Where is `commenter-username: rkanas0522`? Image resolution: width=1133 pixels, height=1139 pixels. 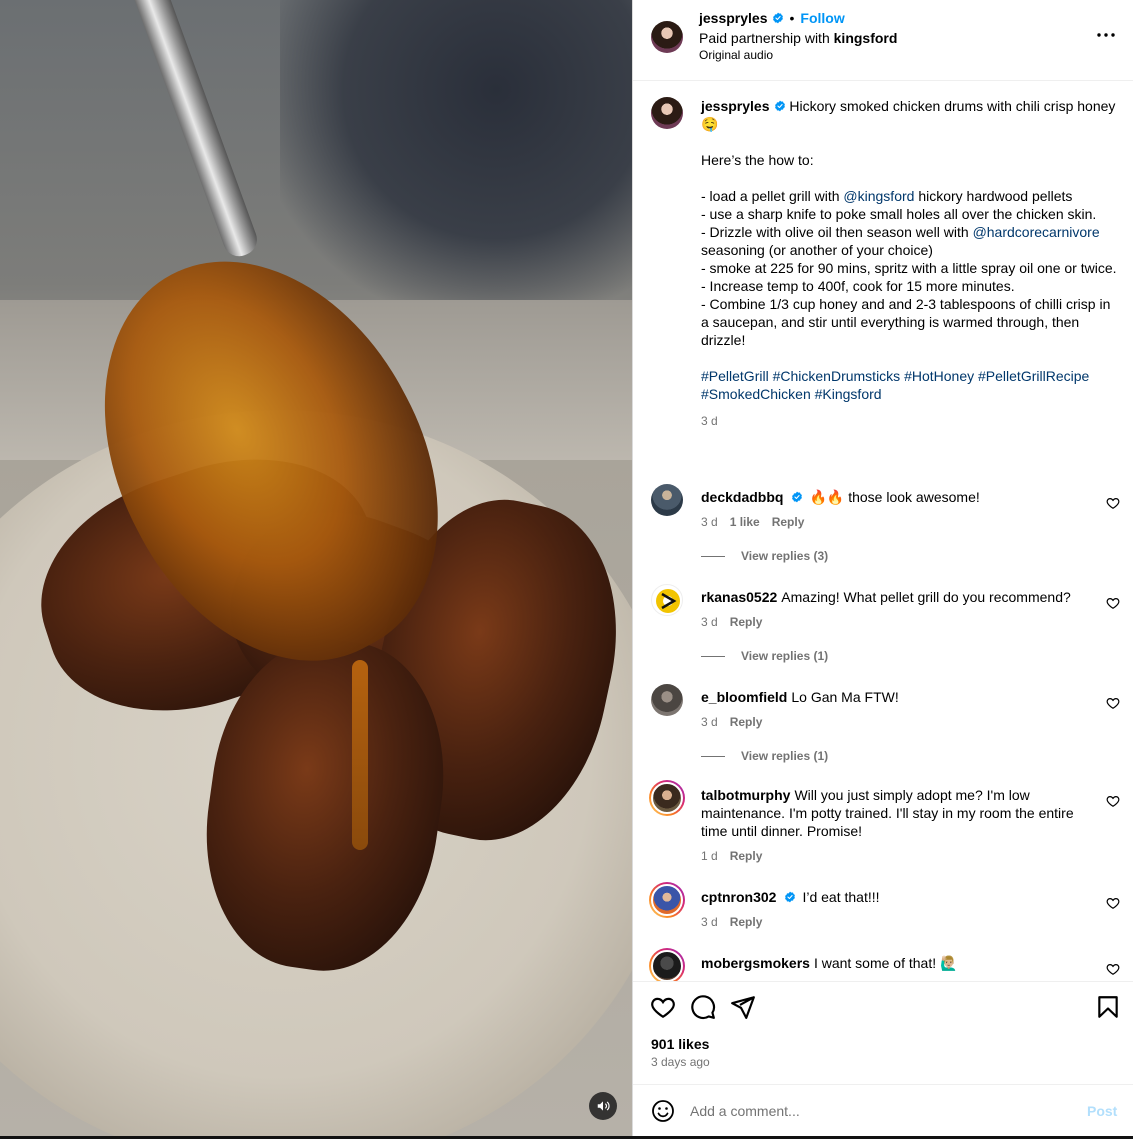 commenter-username: rkanas0522 is located at coordinates (739, 597).